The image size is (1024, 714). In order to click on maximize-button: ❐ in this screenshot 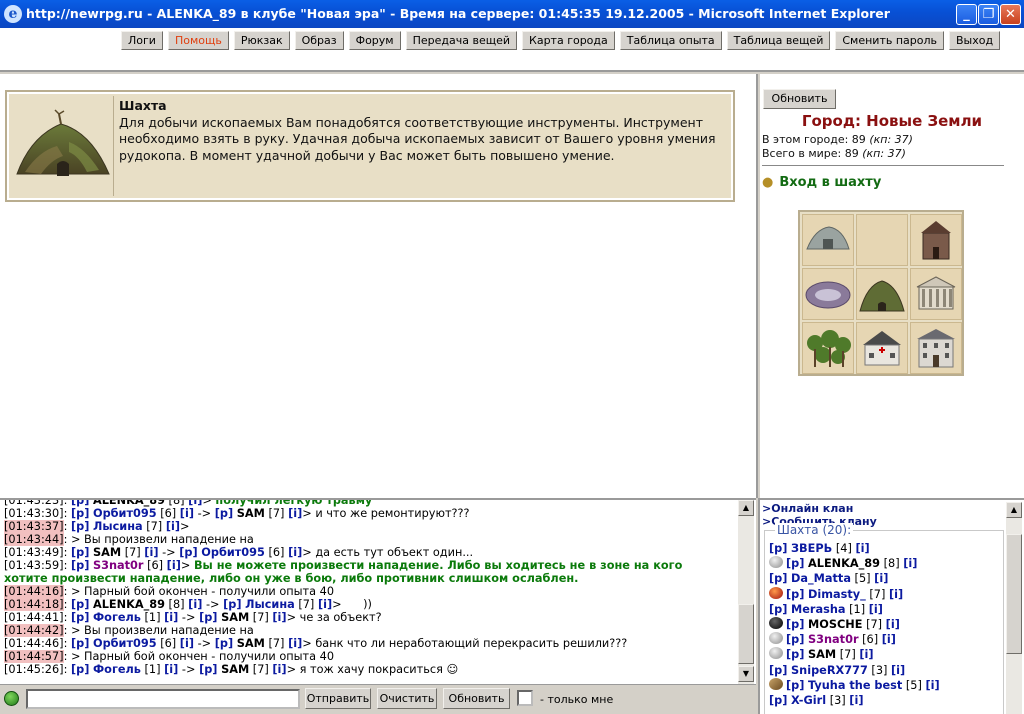, I will do `click(988, 14)`.